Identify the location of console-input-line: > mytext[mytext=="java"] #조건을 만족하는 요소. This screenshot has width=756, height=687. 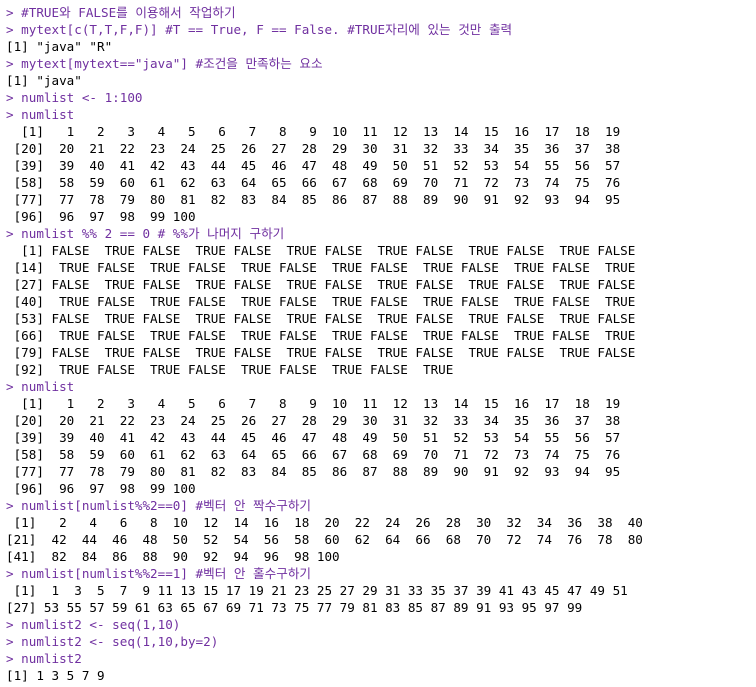
(164, 63).